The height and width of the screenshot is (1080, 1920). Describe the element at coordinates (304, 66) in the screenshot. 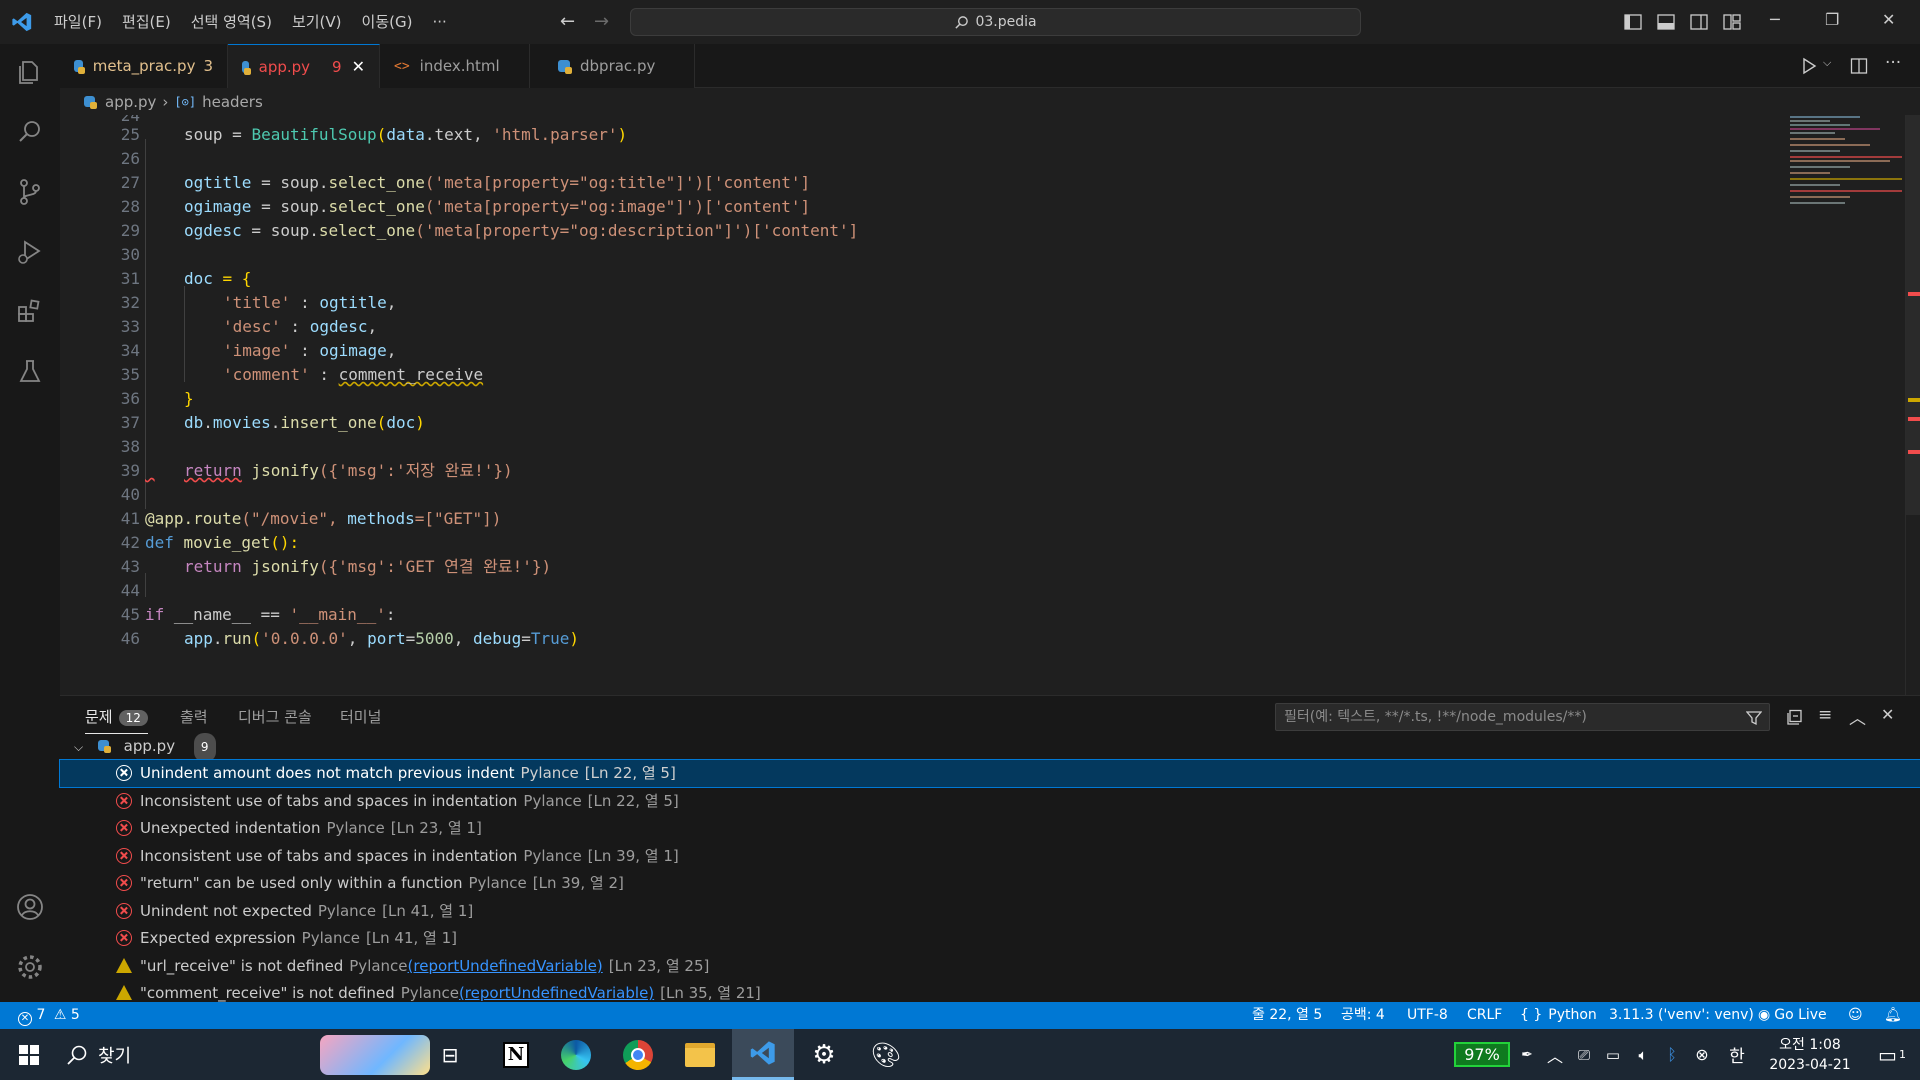

I see `tab-app-py: app.py 9 ✕` at that location.